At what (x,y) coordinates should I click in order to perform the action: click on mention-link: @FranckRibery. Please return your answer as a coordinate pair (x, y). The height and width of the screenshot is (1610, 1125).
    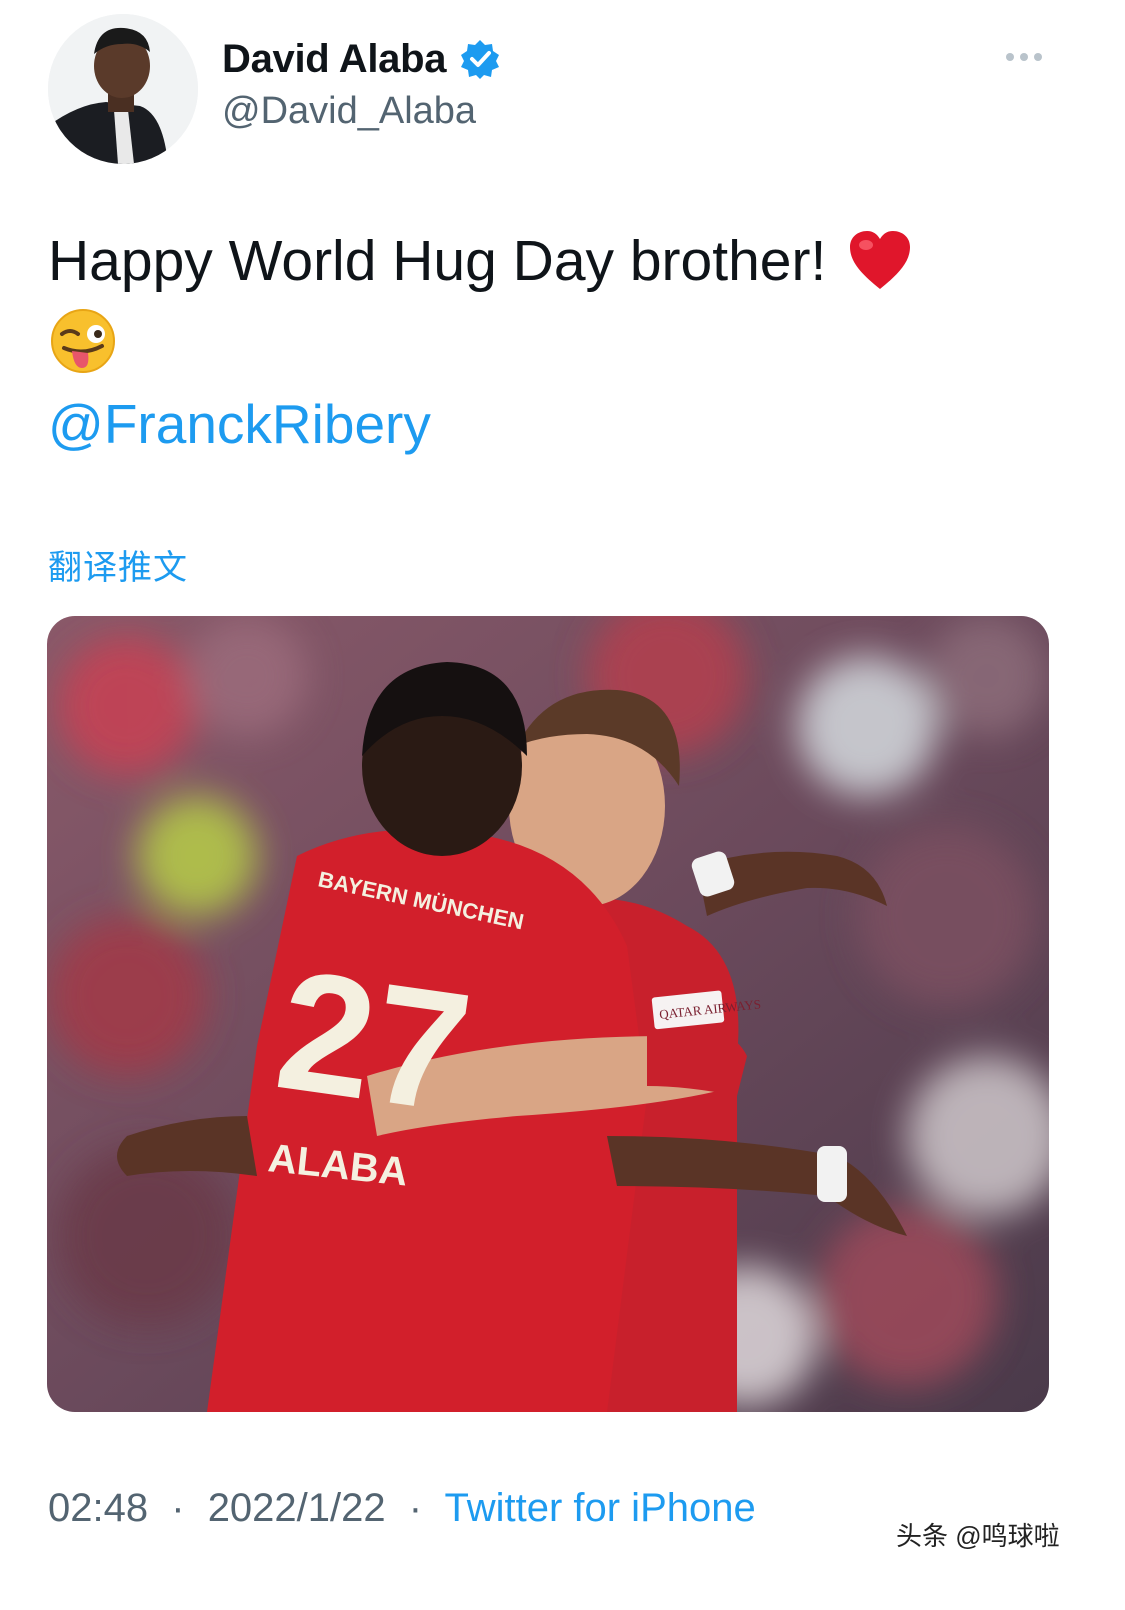
    Looking at the image, I should click on (239, 424).